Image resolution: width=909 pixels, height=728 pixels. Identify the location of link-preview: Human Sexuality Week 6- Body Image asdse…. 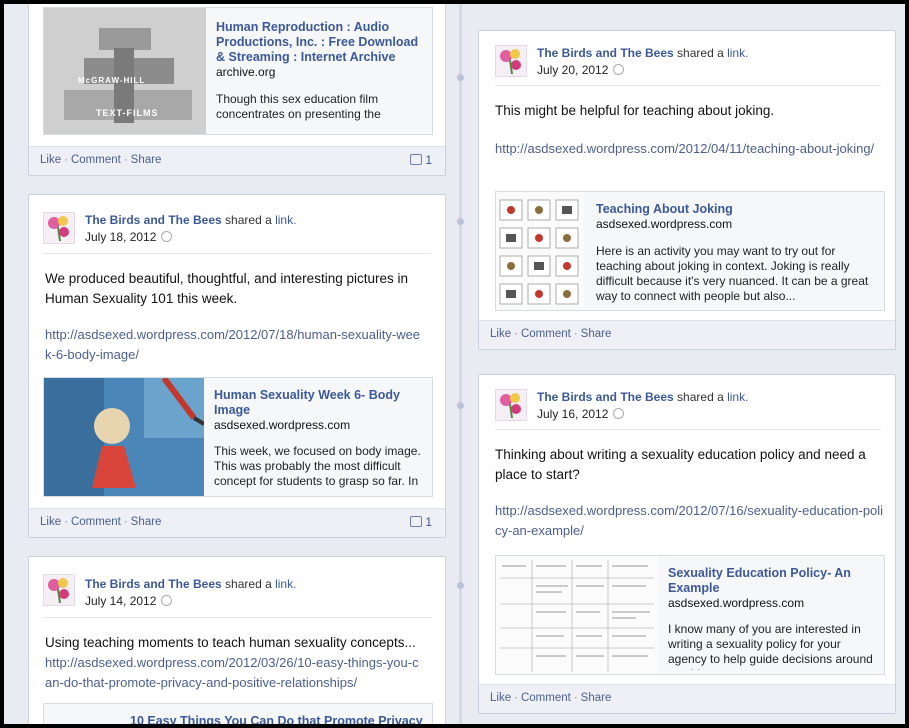
(238, 437).